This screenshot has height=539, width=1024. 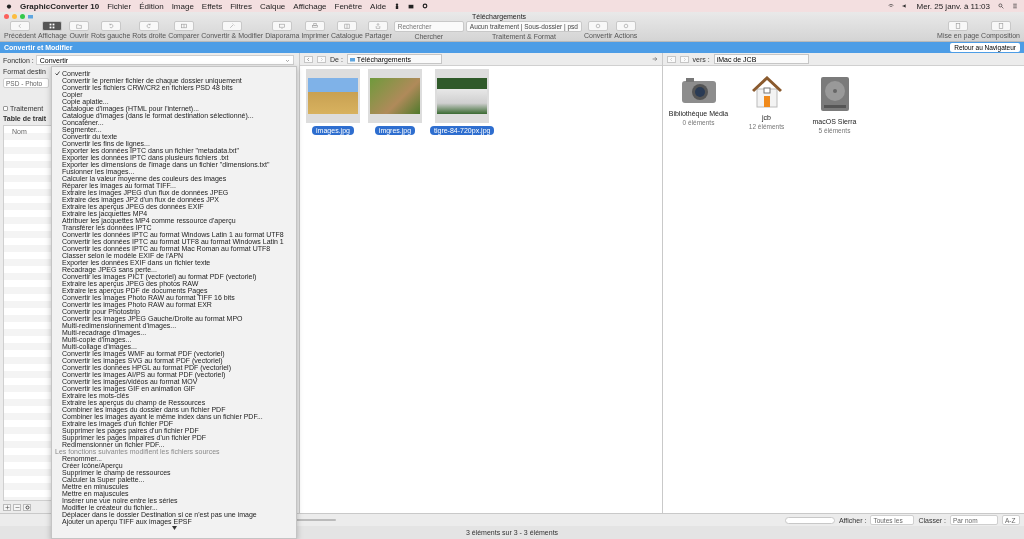 What do you see at coordinates (6, 16) in the screenshot?
I see `close-button` at bounding box center [6, 16].